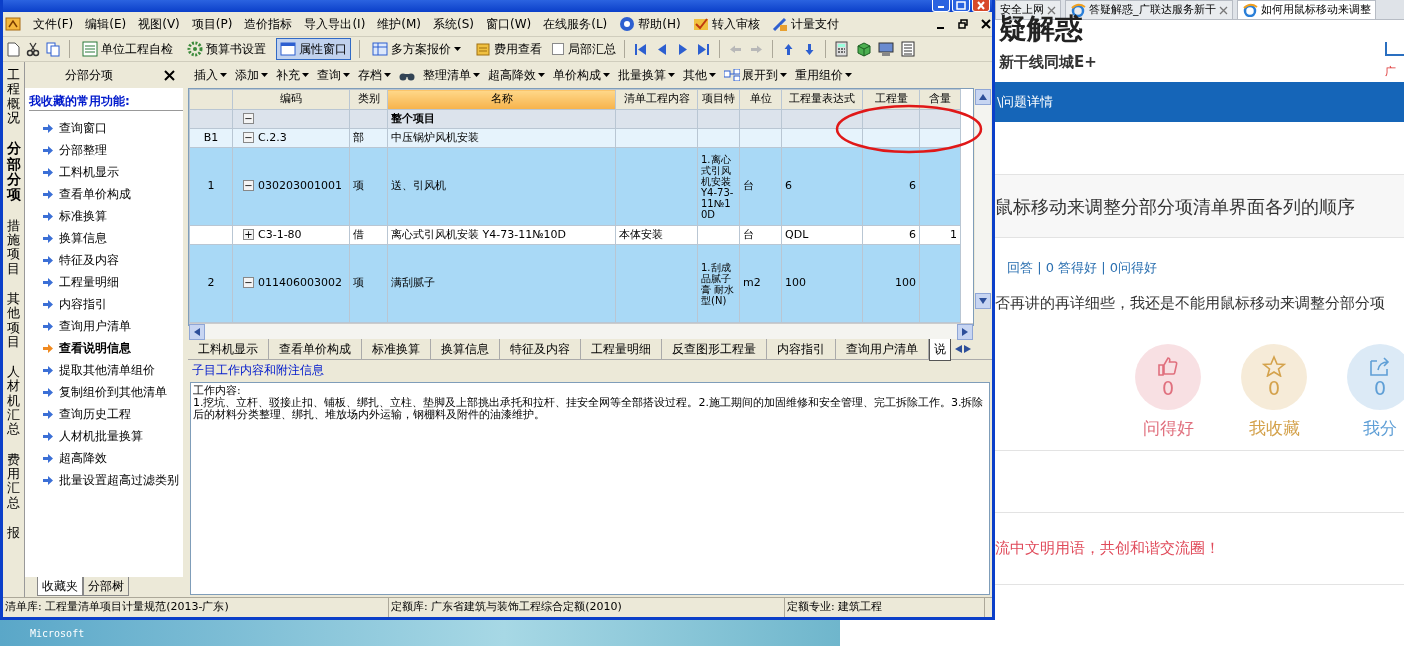  I want to click on menu-item: 编辑(E), so click(106, 24).